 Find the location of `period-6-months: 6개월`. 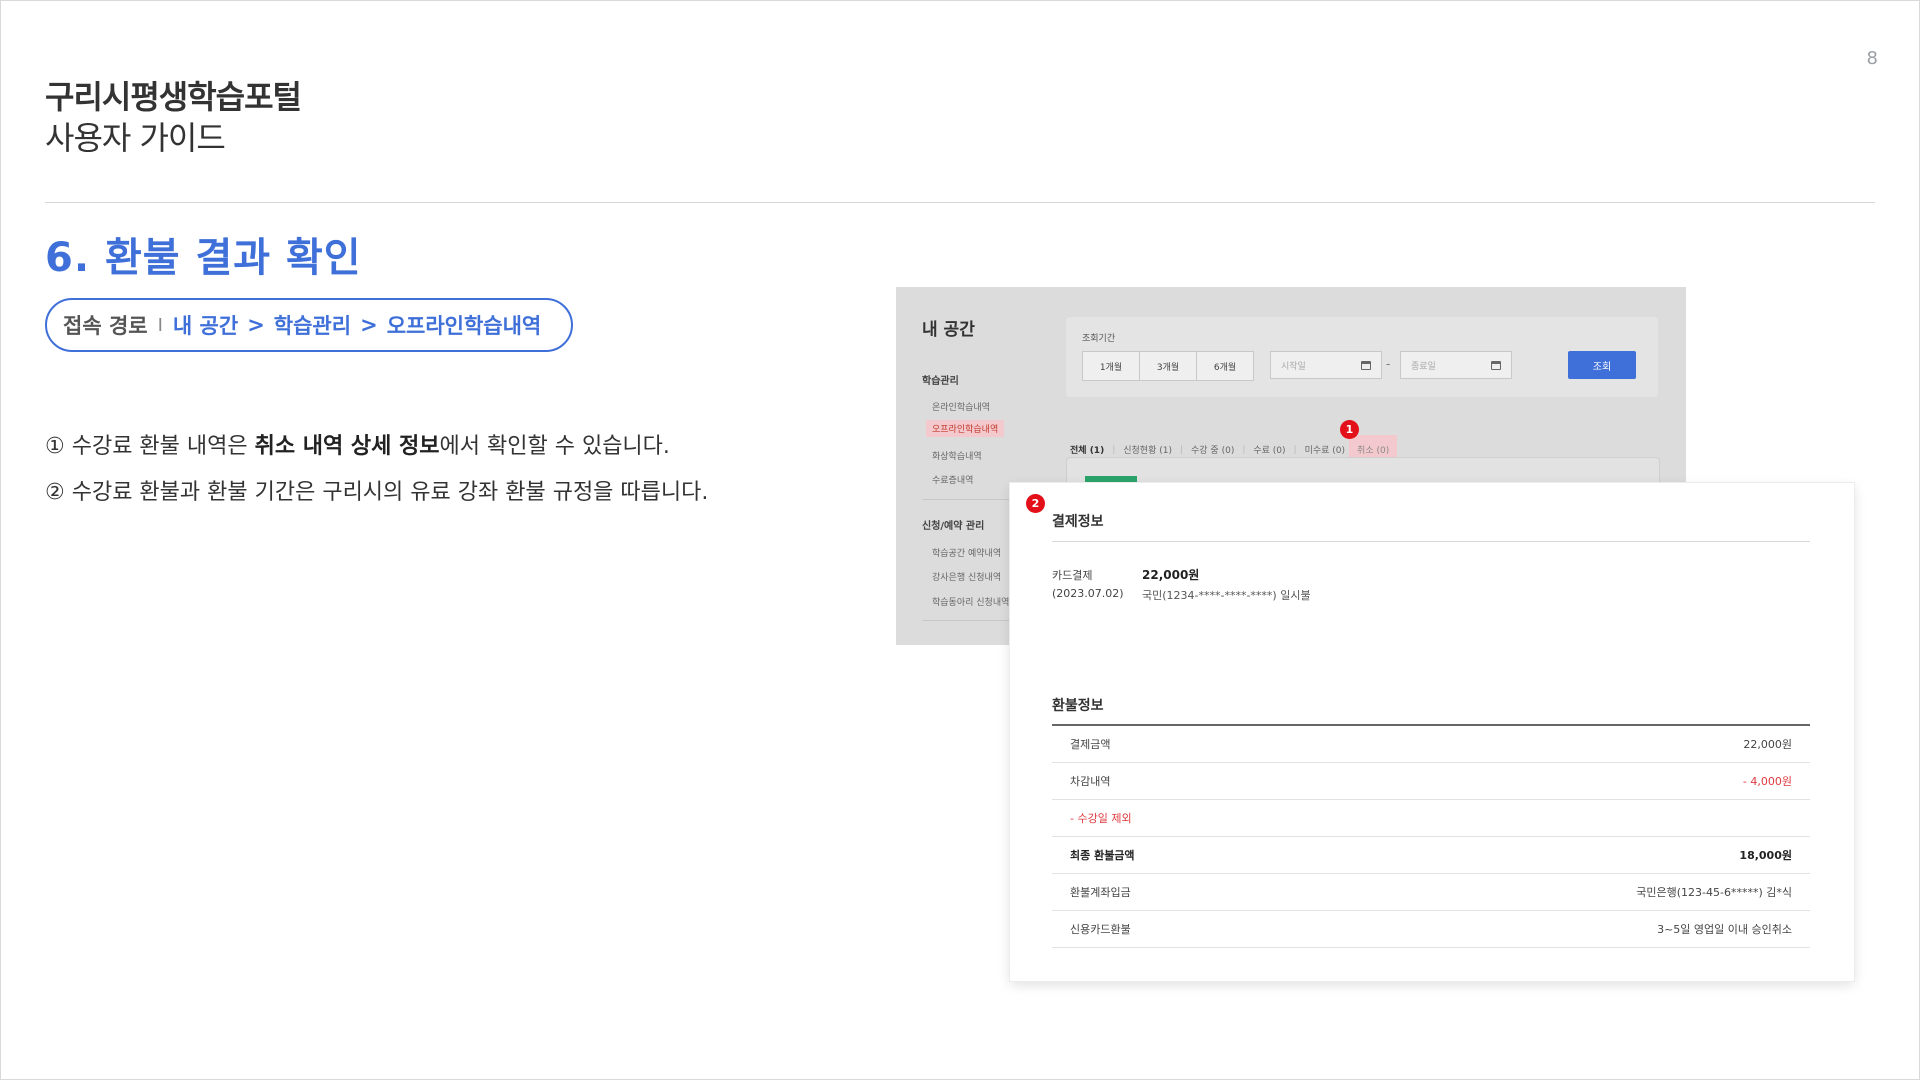

period-6-months: 6개월 is located at coordinates (1225, 366).